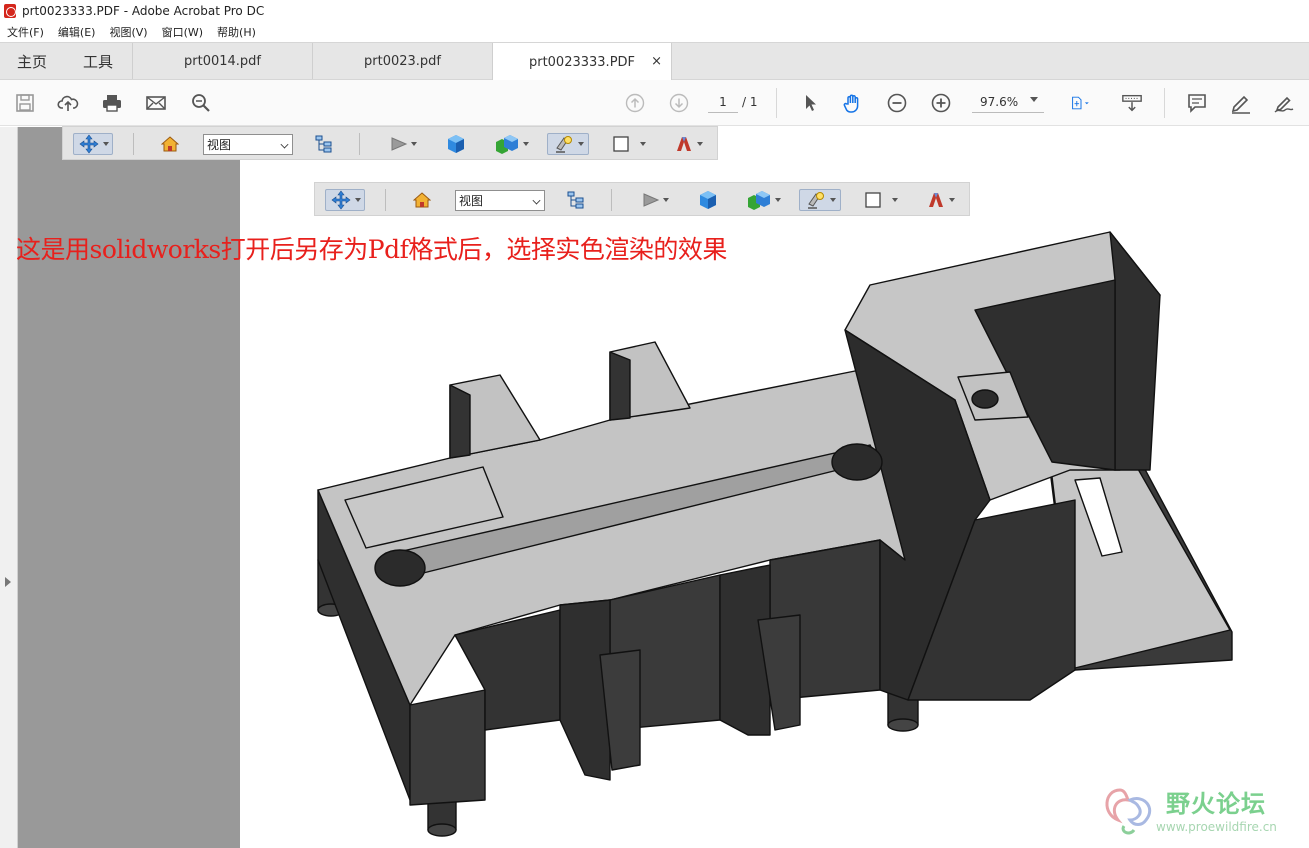 Image resolution: width=1309 pixels, height=848 pixels. Describe the element at coordinates (1128, 811) in the screenshot. I see `forum-logo-icon` at that location.